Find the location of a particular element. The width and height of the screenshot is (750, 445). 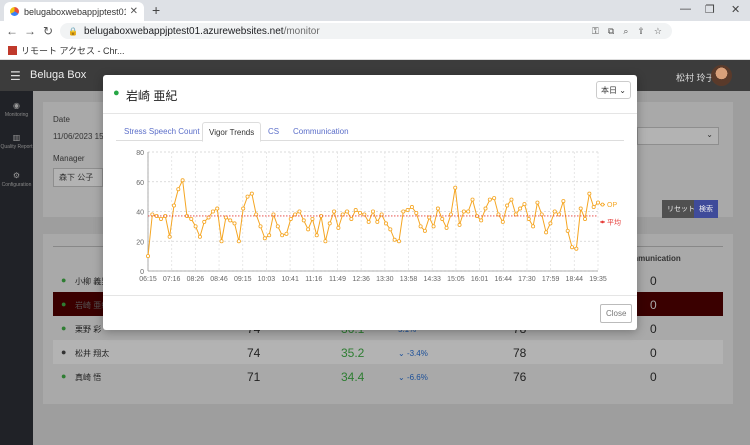

sidebar-item-label: Quality Report is located at coordinates (16, 147).